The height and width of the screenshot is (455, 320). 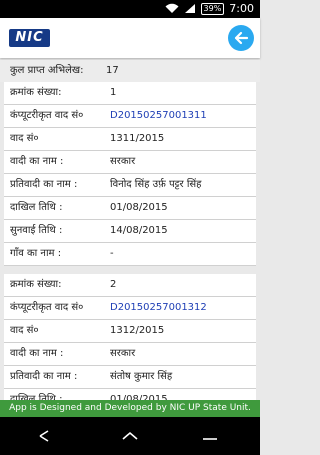 What do you see at coordinates (36, 253) in the screenshot?
I see `field-label: गाँव का नाम :` at bounding box center [36, 253].